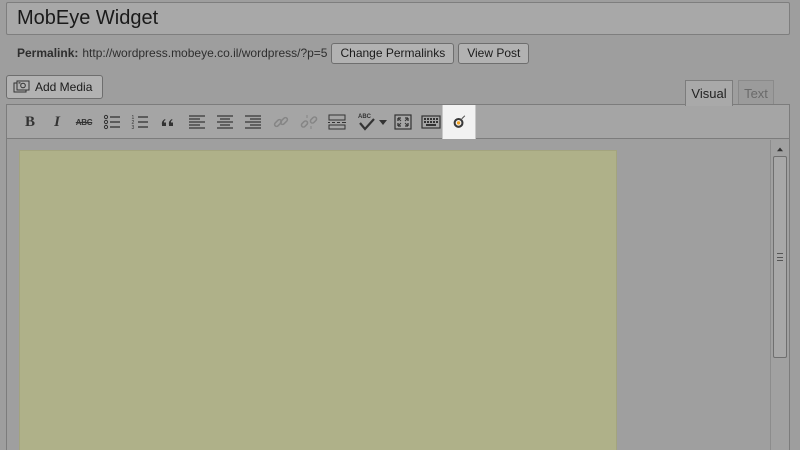 The width and height of the screenshot is (800, 450). I want to click on fullscreen-icon, so click(403, 122).